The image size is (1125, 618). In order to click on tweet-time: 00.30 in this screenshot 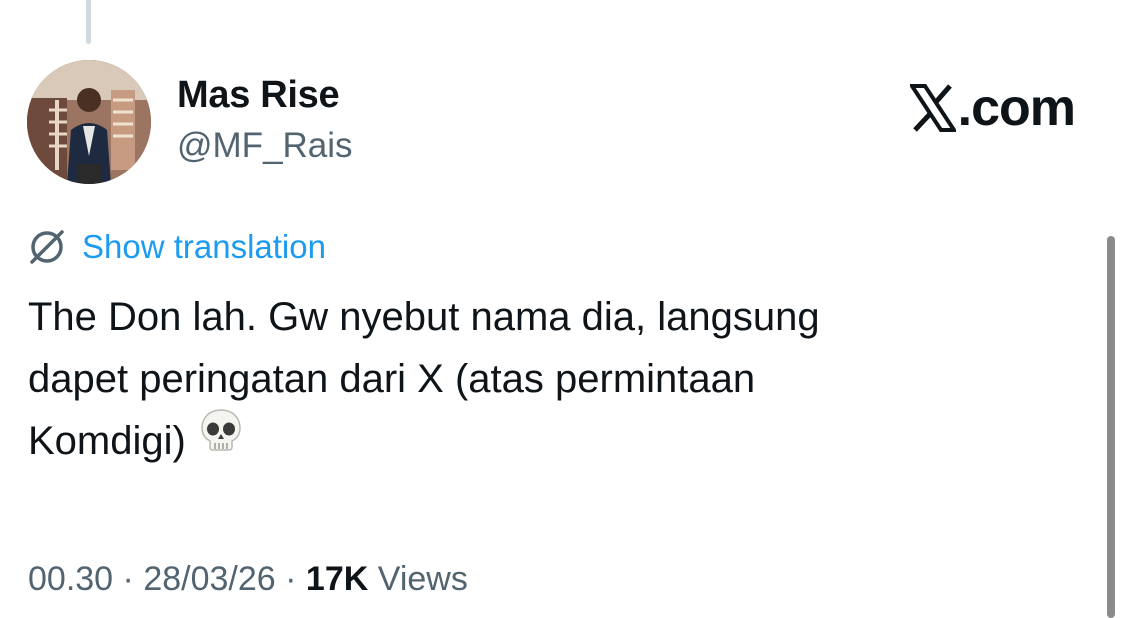, I will do `click(70, 579)`.